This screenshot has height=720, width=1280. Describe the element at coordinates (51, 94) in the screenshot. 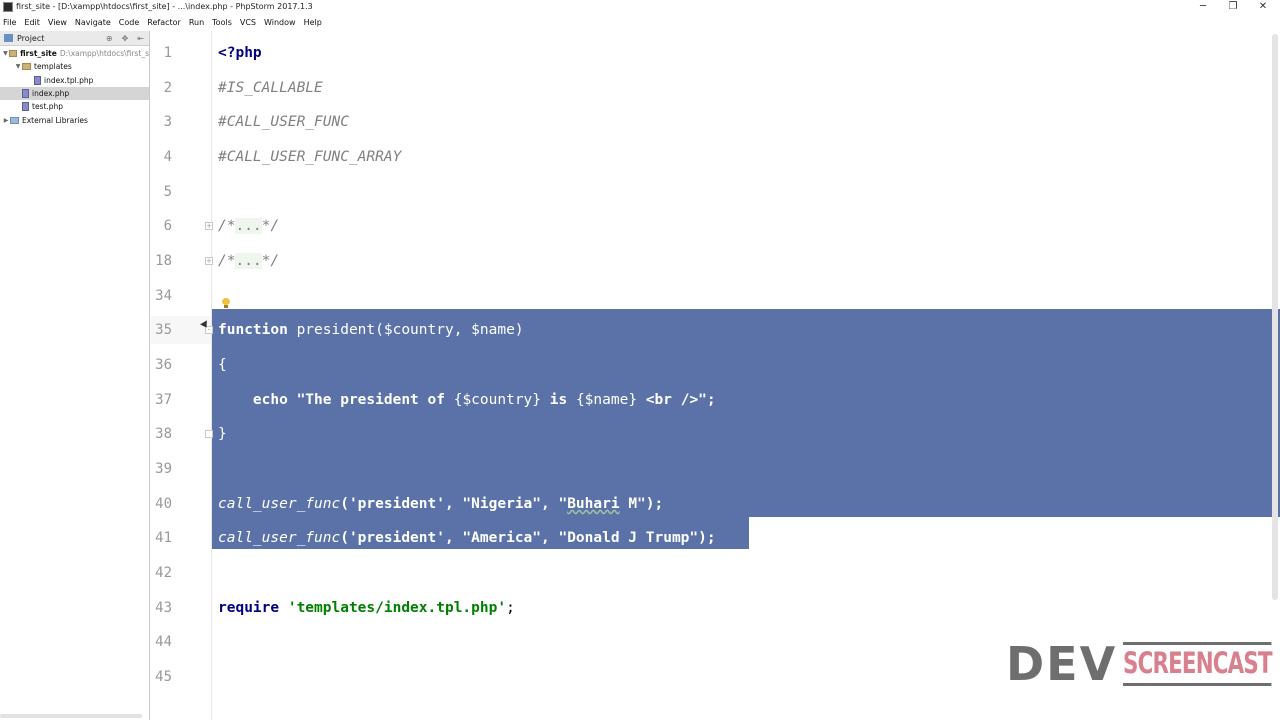

I see `tree-item-label: index.php` at that location.